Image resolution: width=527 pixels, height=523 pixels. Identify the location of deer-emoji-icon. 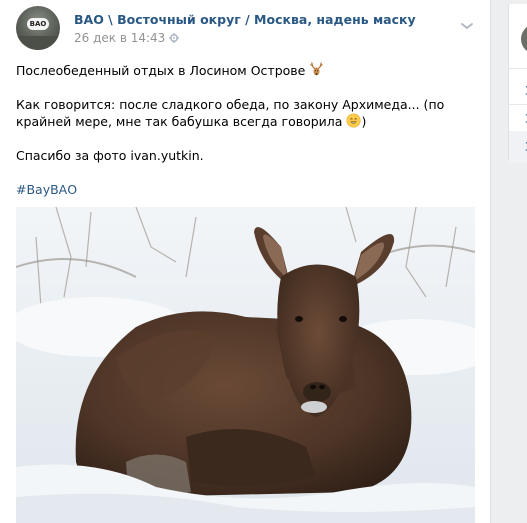
(316, 71).